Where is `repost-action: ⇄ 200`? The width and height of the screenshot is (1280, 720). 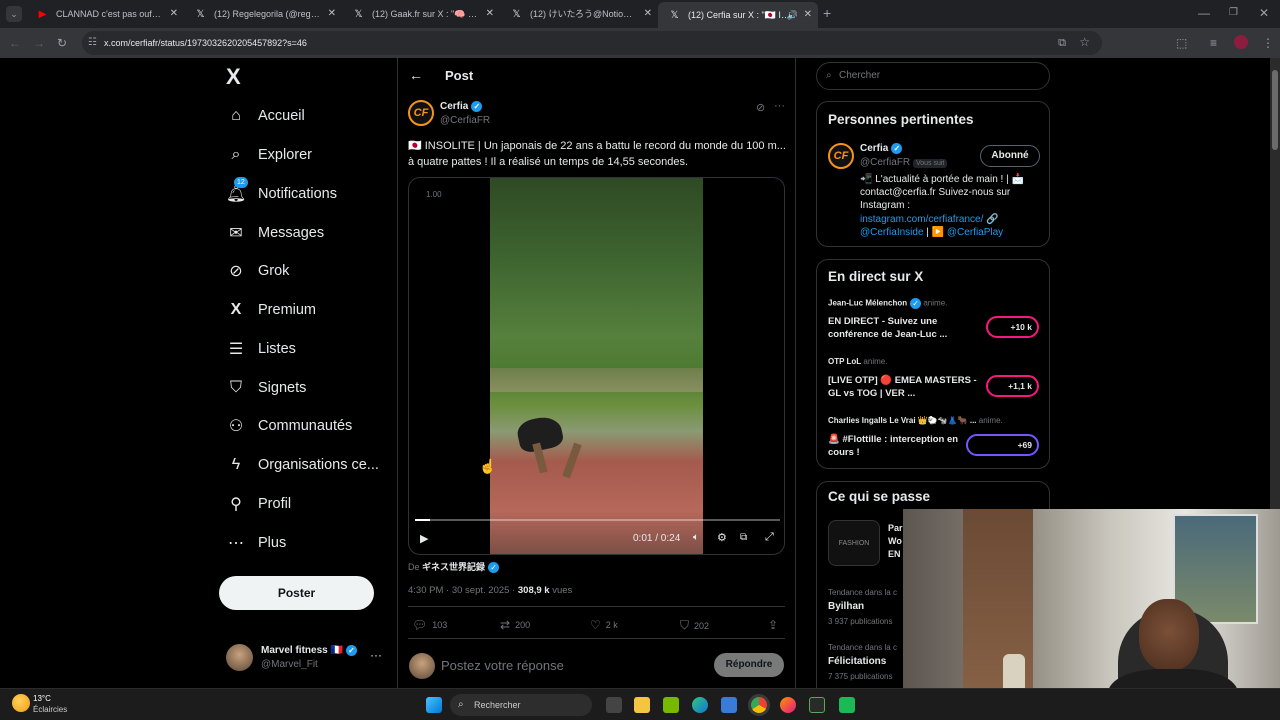
repost-action: ⇄ 200 is located at coordinates (515, 625).